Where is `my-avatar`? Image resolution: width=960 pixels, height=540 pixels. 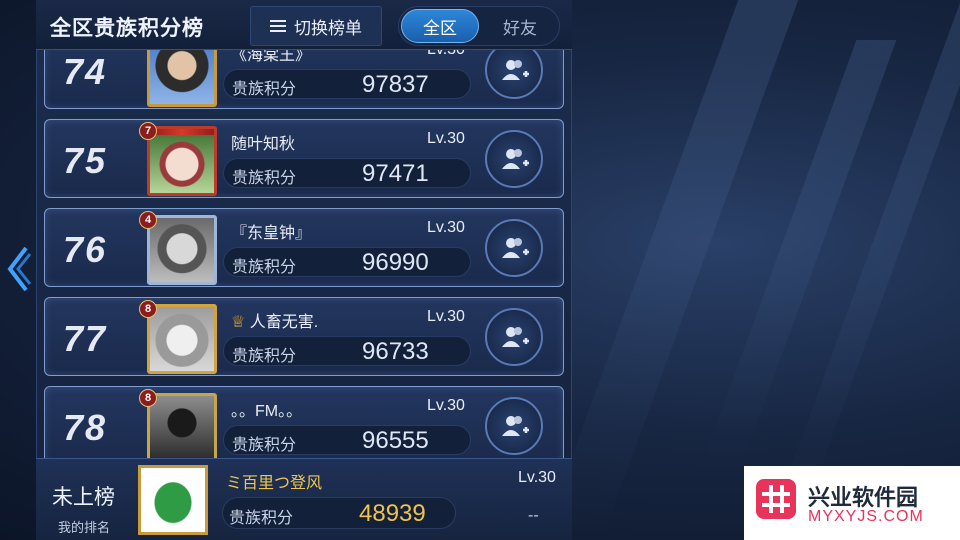
my-avatar is located at coordinates (173, 500).